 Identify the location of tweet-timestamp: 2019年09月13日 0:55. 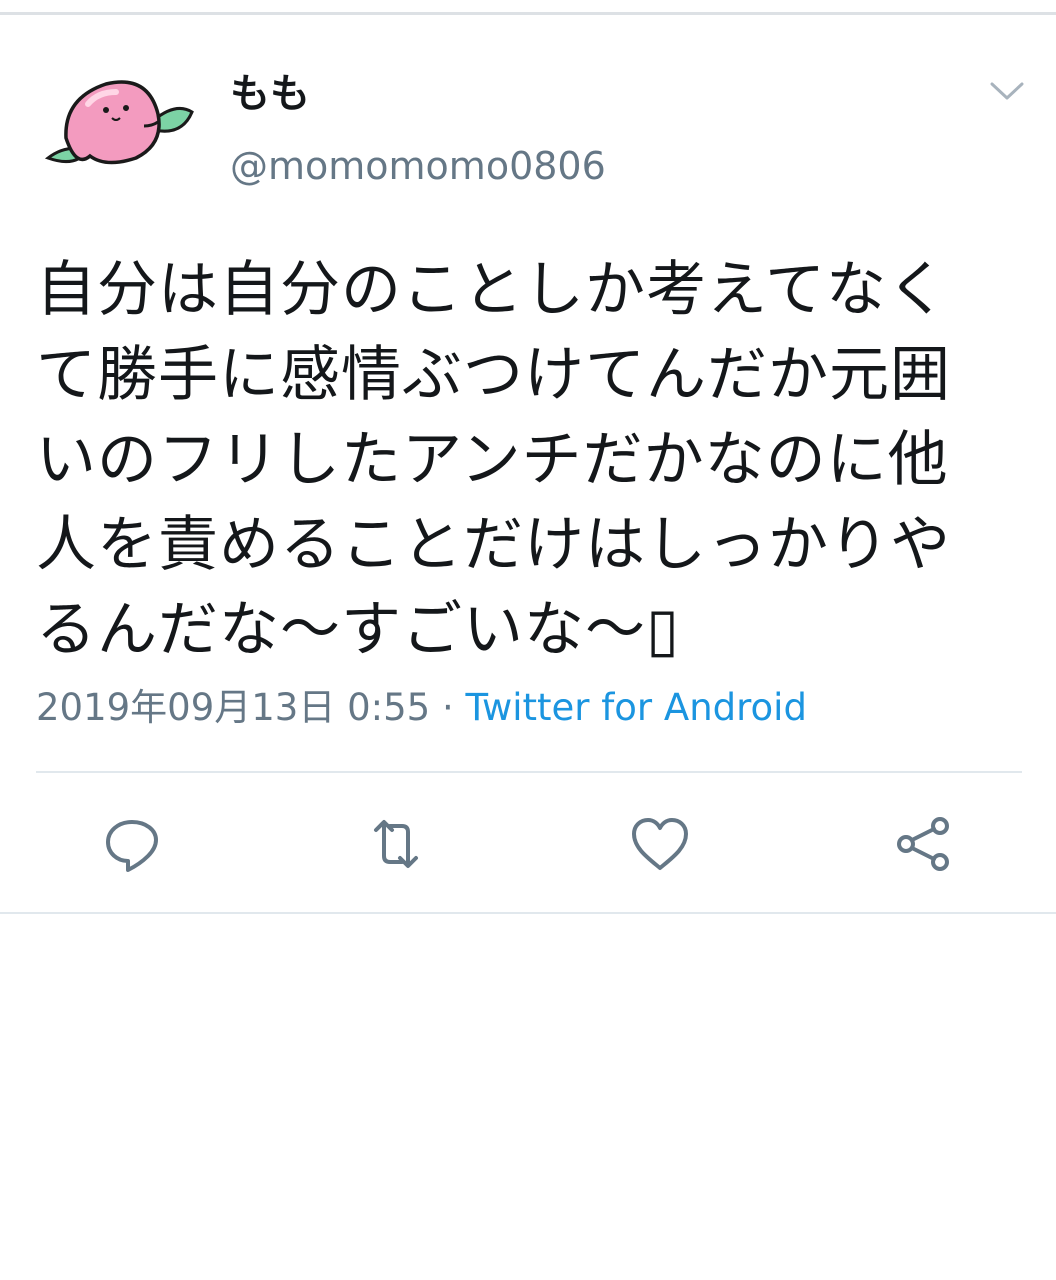
(233, 707).